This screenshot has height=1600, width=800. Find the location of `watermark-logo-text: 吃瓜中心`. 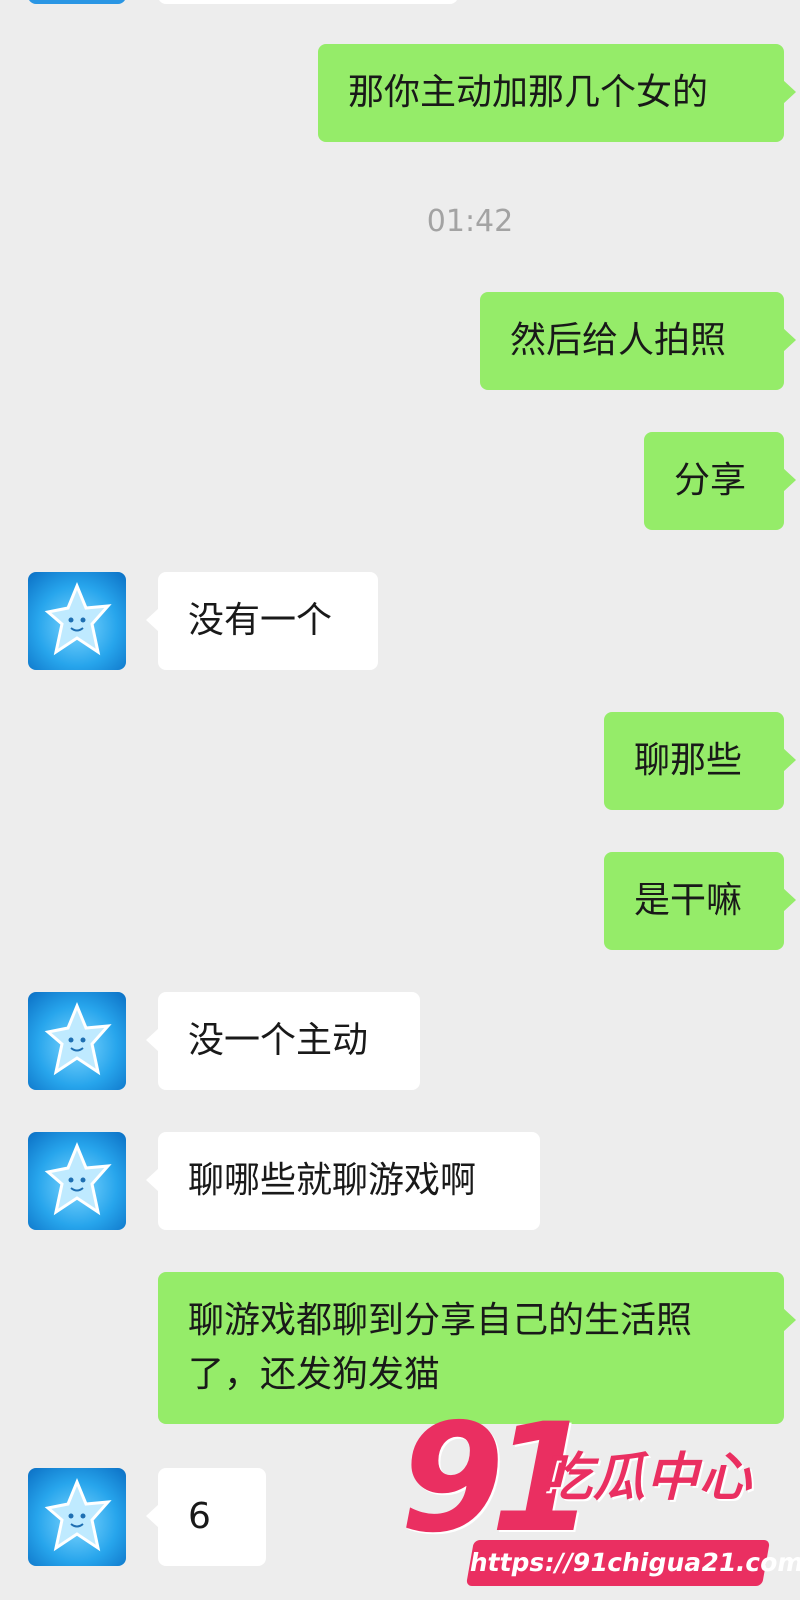

watermark-logo-text: 吃瓜中心 is located at coordinates (646, 1478).